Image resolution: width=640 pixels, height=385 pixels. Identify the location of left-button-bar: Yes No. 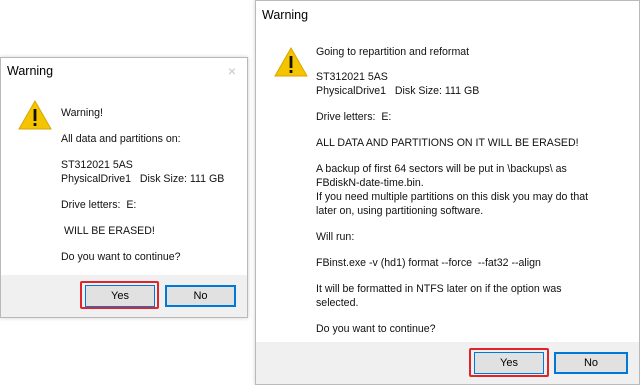
(124, 296).